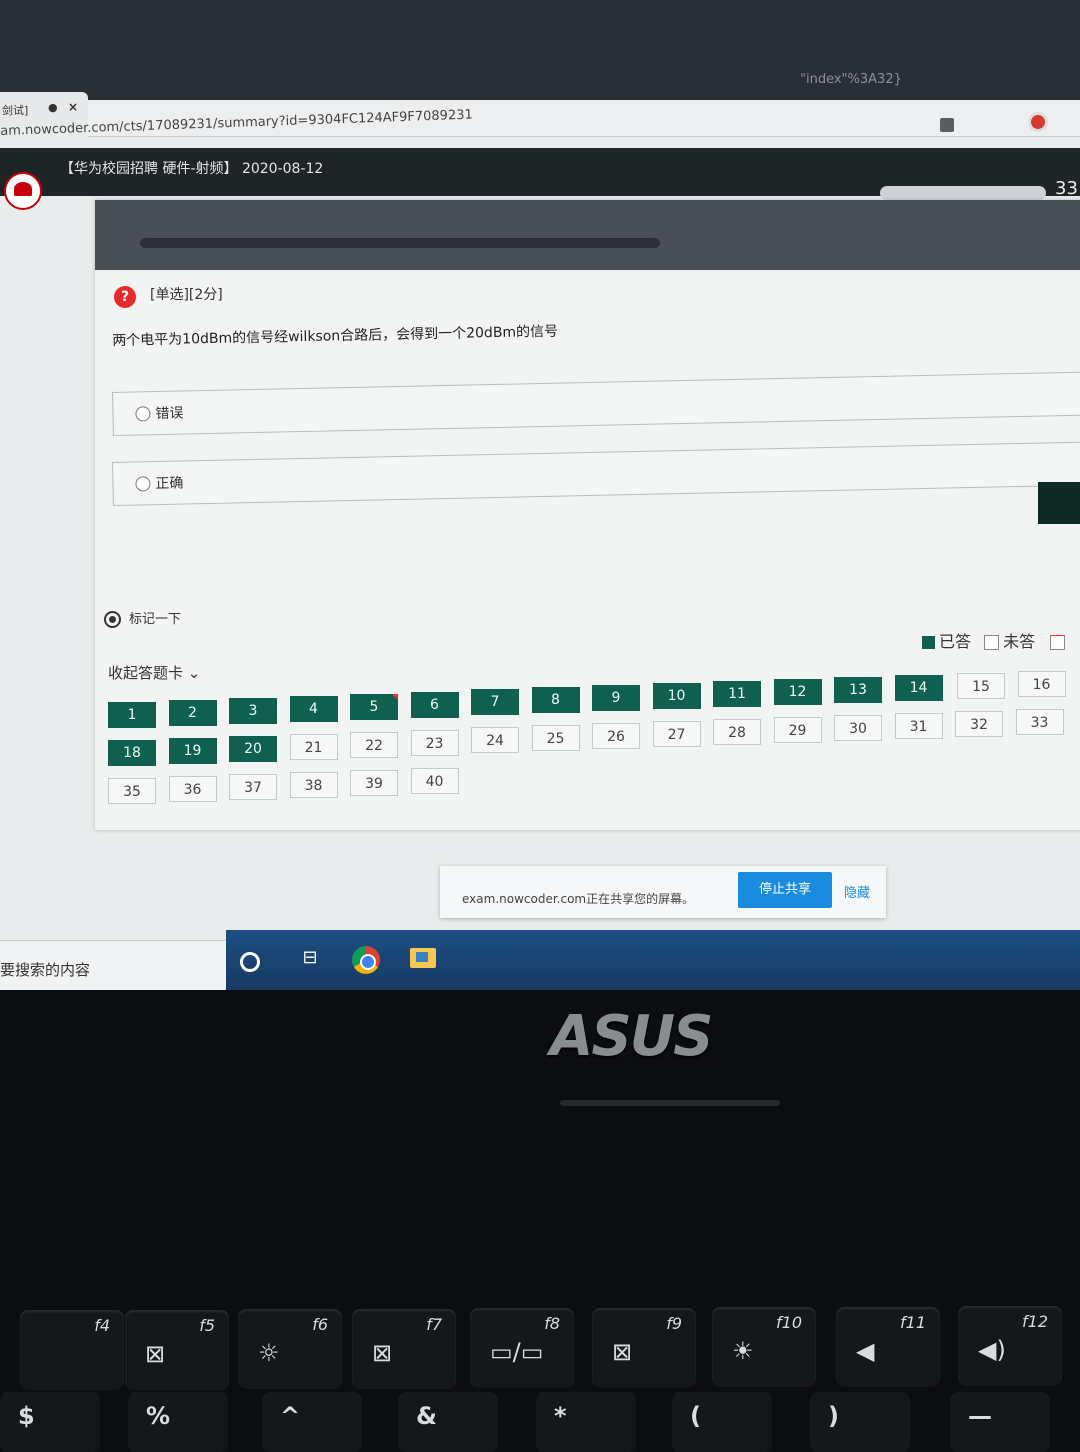  I want to click on answer-card-cell: 12, so click(797, 691).